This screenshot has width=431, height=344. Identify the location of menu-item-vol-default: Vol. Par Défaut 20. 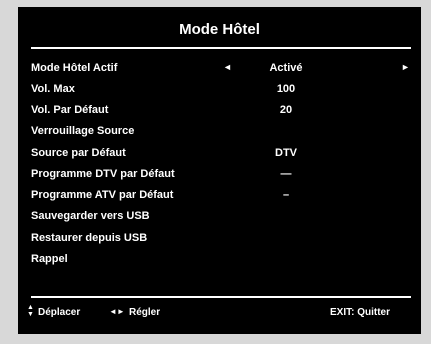
(219, 110).